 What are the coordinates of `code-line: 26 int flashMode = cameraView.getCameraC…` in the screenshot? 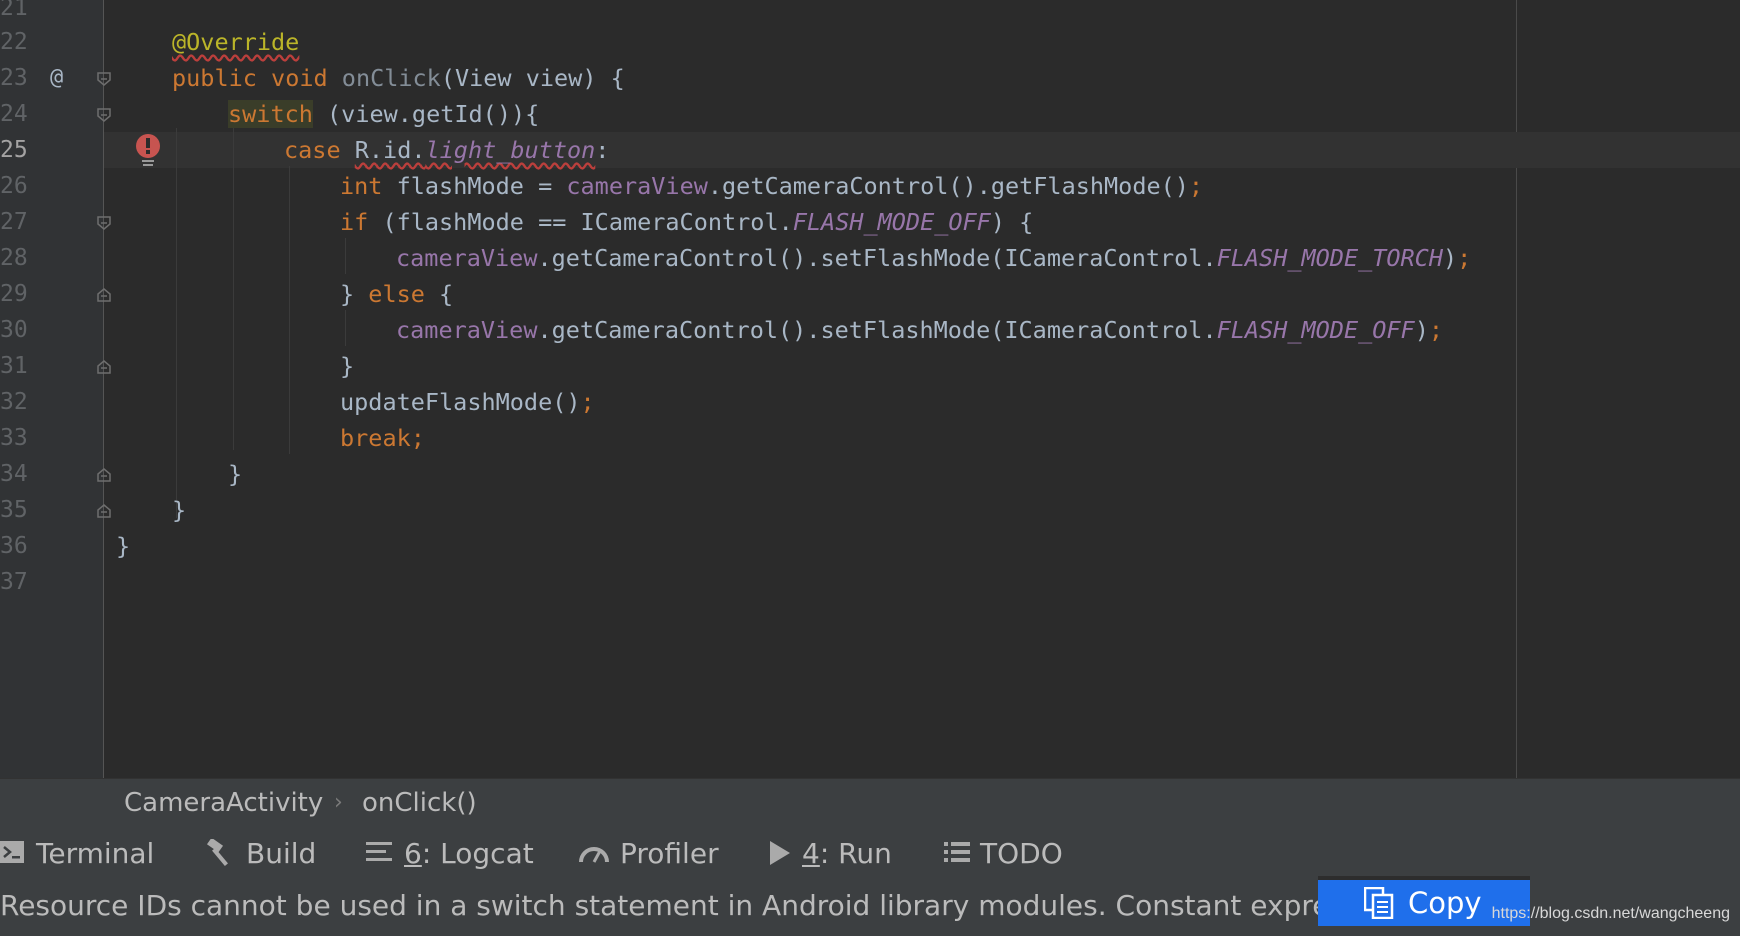 It's located at (870, 186).